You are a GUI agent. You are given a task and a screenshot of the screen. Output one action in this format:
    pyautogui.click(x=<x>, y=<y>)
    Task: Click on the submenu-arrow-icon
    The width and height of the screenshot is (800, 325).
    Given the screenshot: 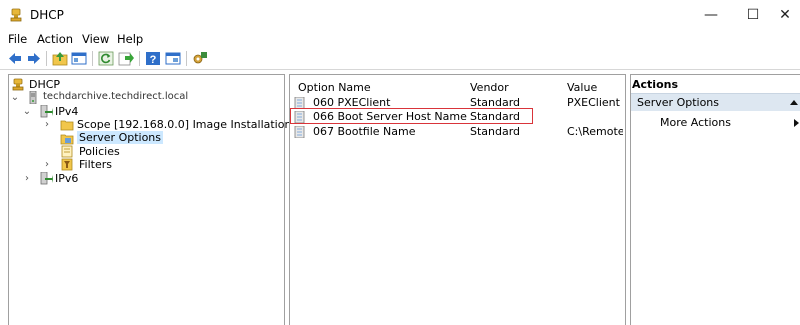 What is the action you would take?
    pyautogui.click(x=796, y=123)
    